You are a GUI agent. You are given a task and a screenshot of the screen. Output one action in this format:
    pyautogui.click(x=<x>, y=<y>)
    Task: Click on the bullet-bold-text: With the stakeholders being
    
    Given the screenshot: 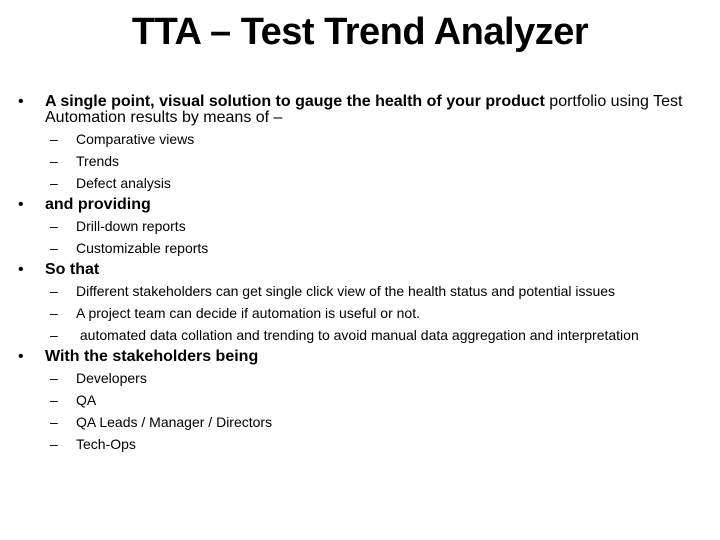 What is the action you would take?
    pyautogui.click(x=152, y=356)
    